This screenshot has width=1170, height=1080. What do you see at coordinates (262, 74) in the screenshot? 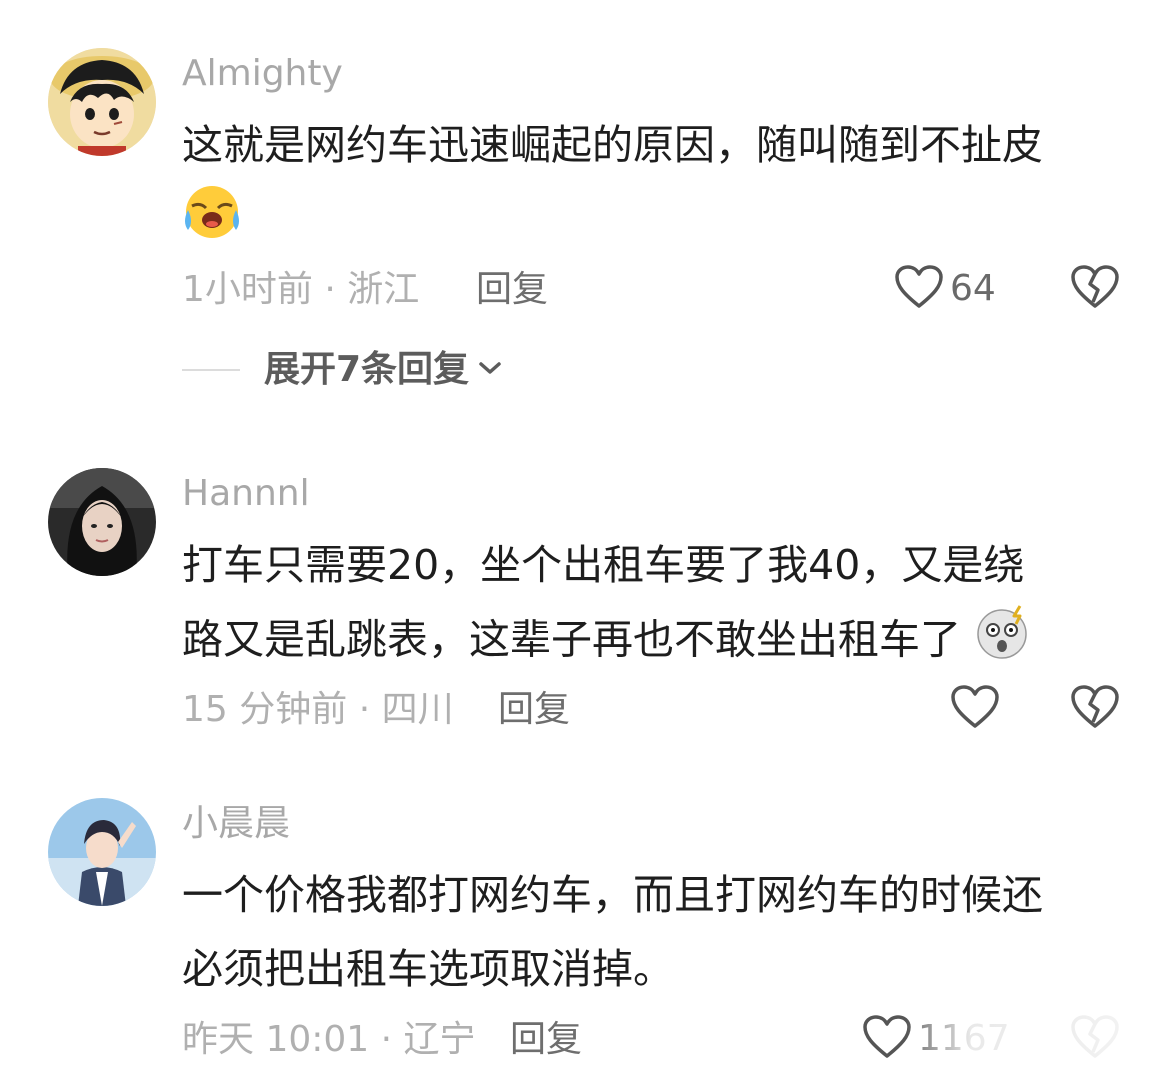
I see `username: Almighty` at bounding box center [262, 74].